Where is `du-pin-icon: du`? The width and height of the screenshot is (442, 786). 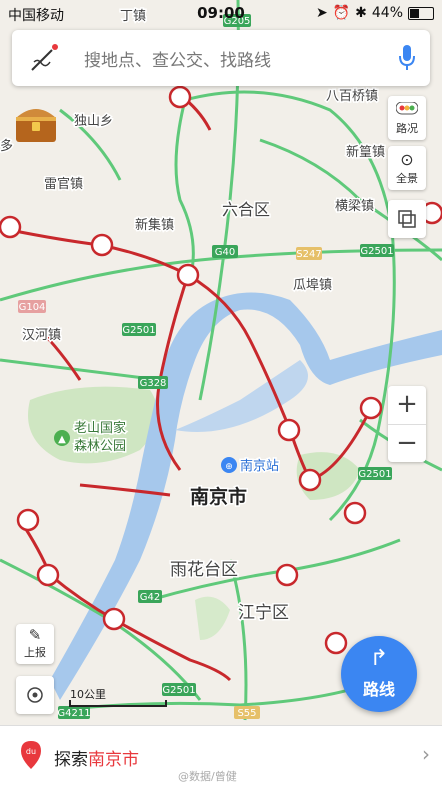
du-pin-icon: du is located at coordinates (31, 755).